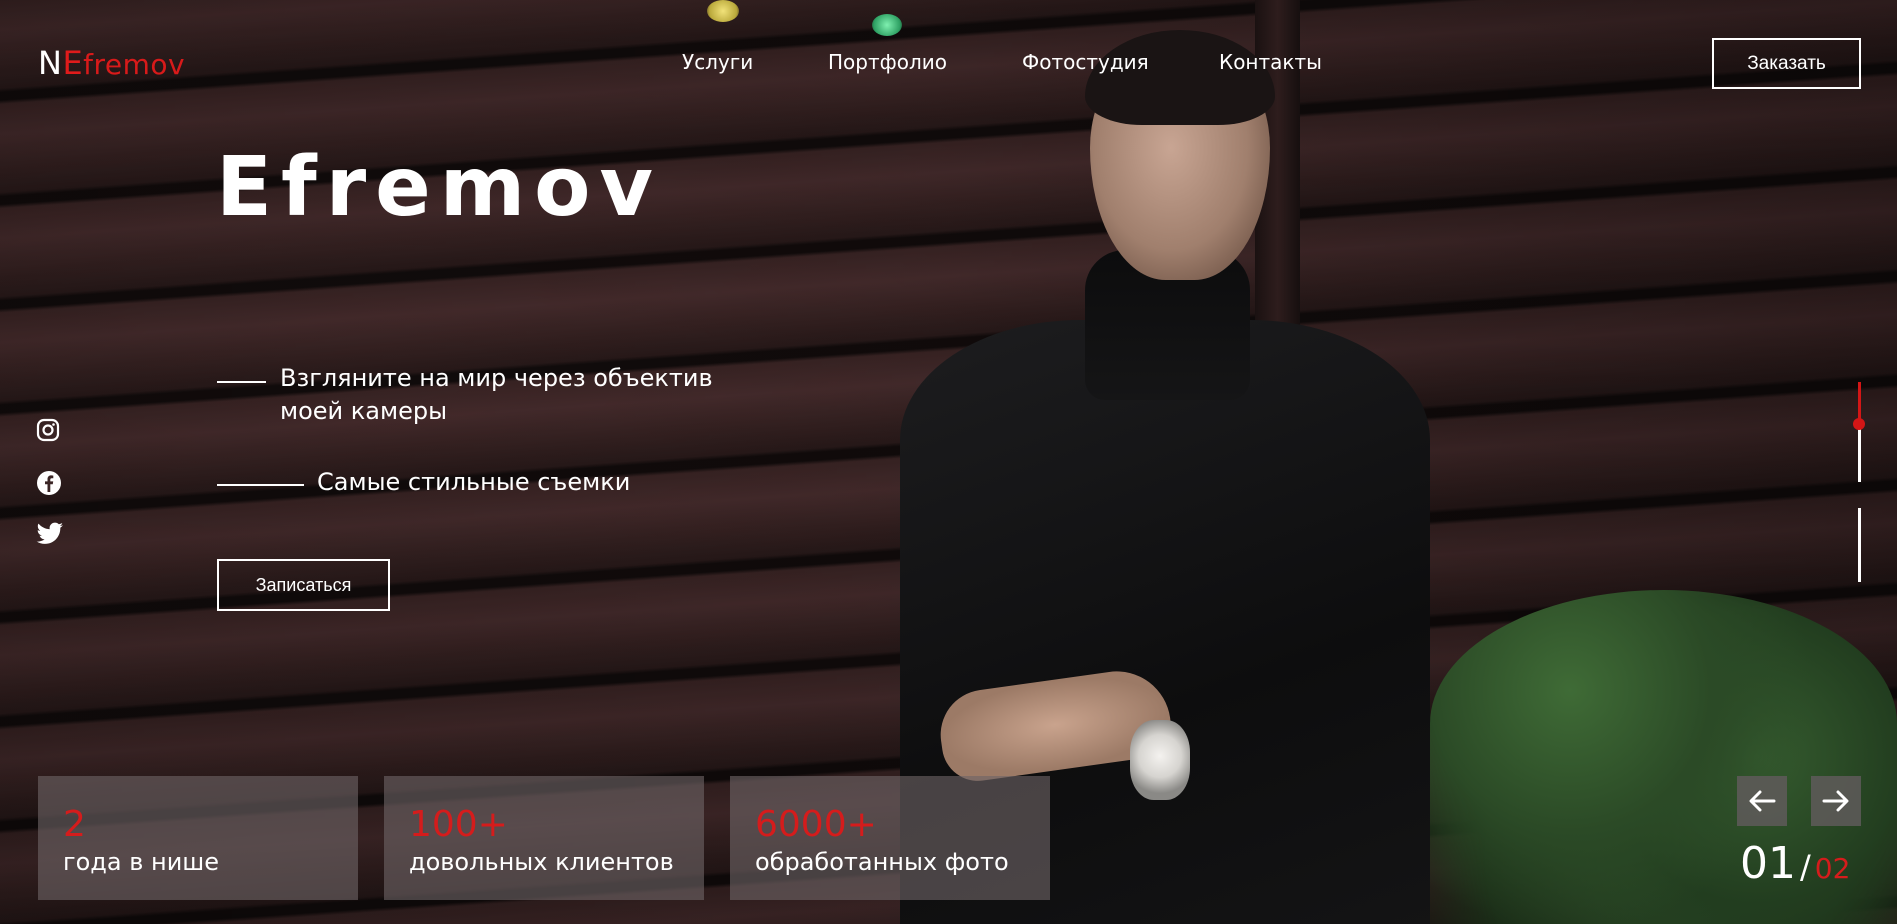 Image resolution: width=1897 pixels, height=924 pixels. What do you see at coordinates (1270, 62) in the screenshot?
I see `nav-item-contacts: Контакты` at bounding box center [1270, 62].